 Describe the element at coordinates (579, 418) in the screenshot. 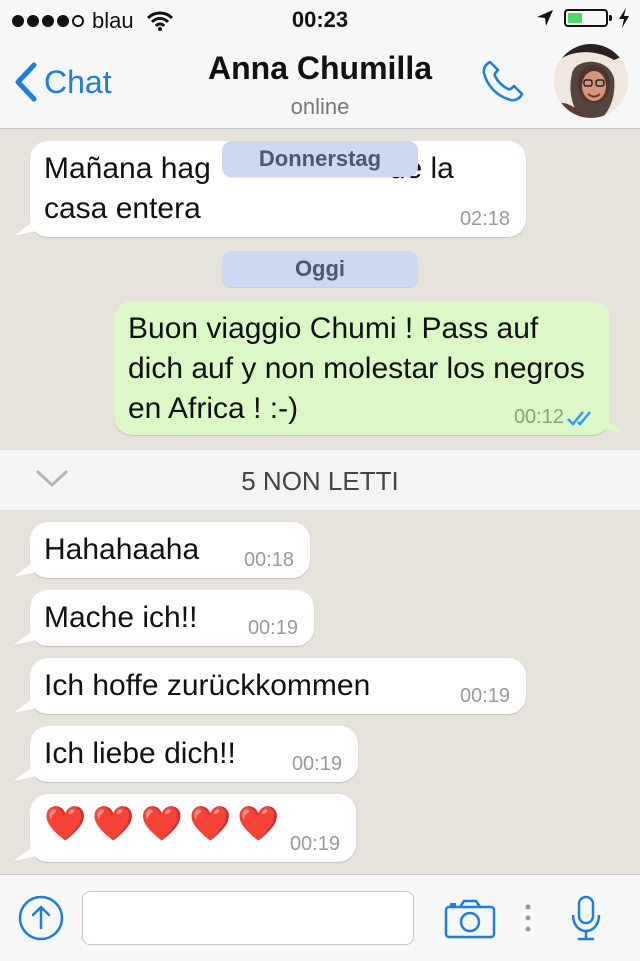

I see `read-receipt-icon` at that location.